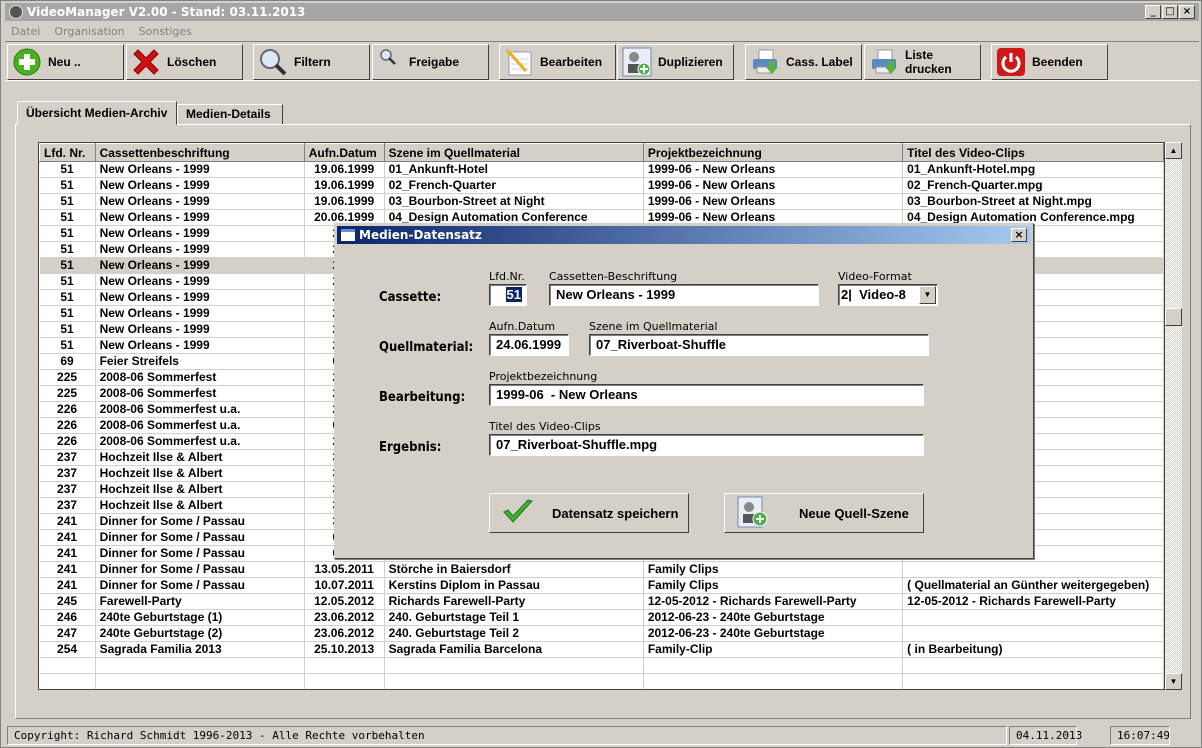 The image size is (1202, 748). I want to click on cell-lfd-nr: 245, so click(67, 601).